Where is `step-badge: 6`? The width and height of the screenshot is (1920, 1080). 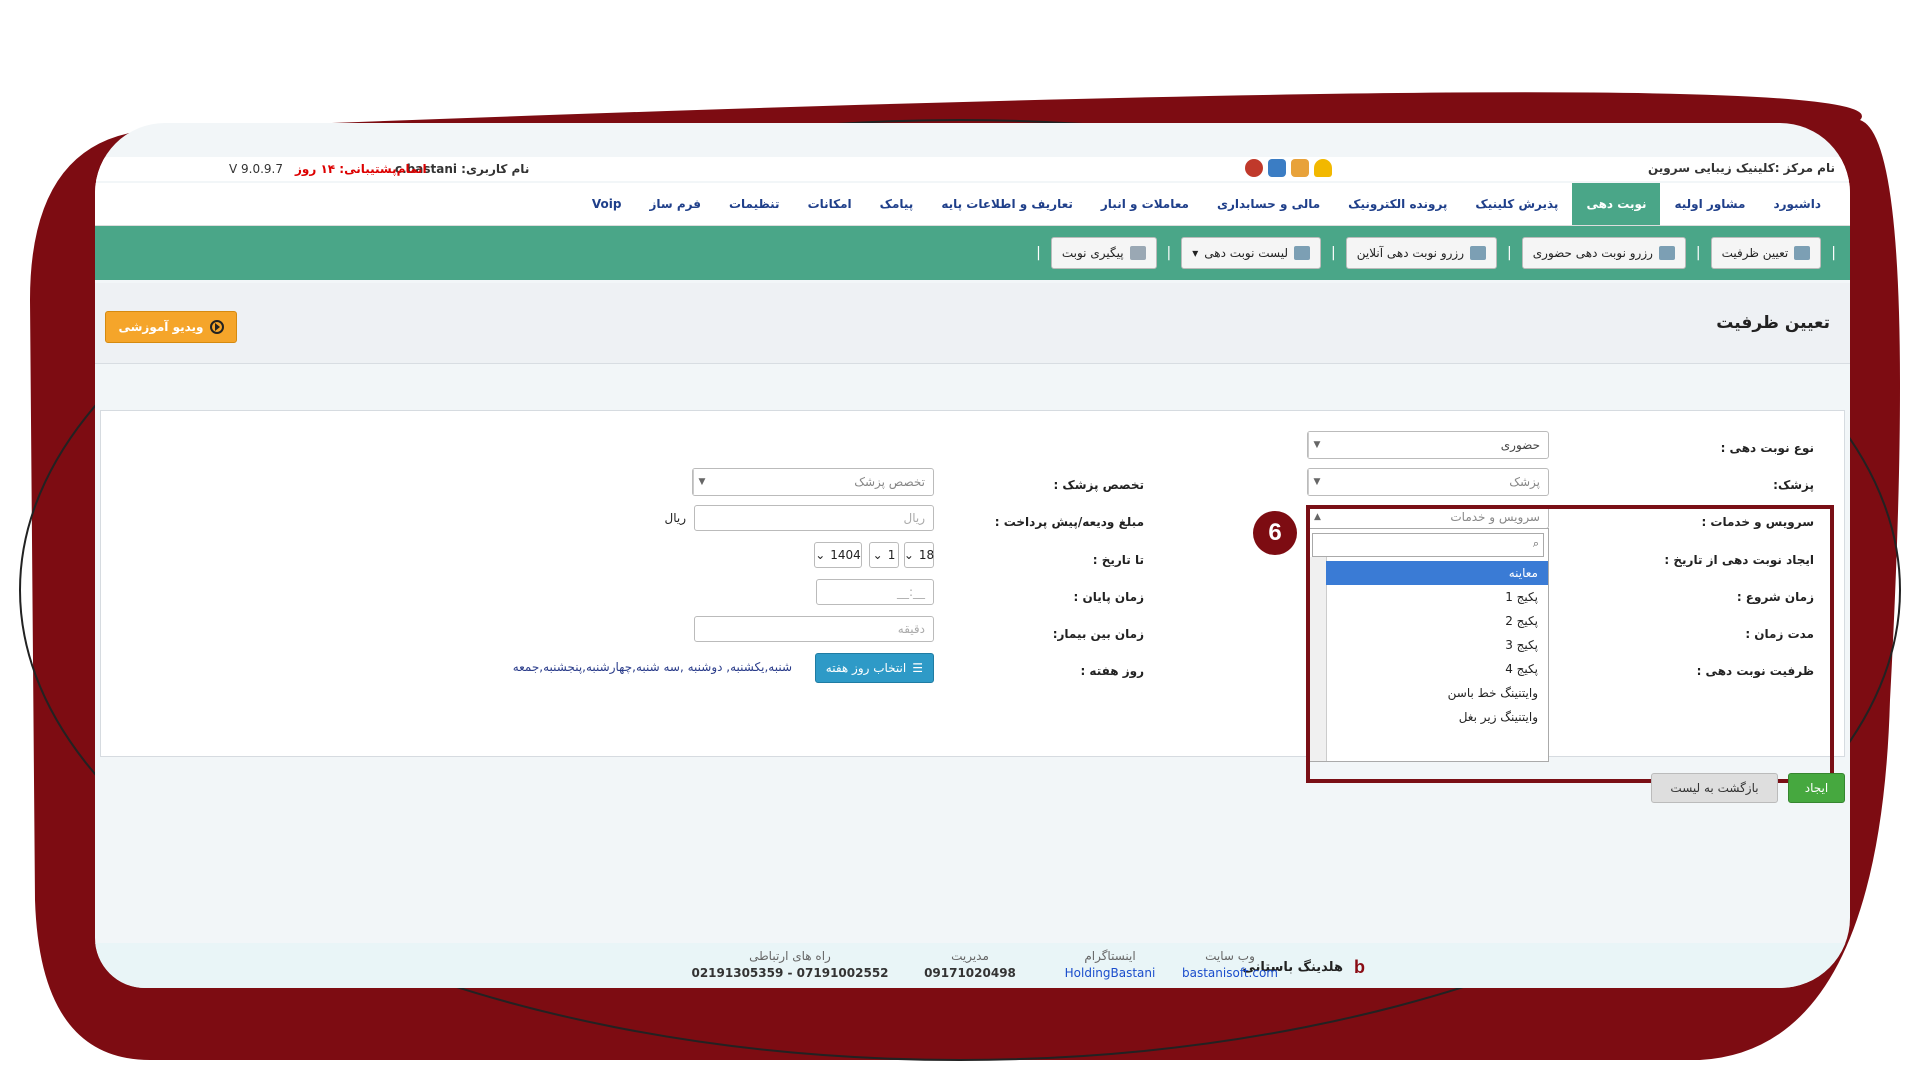
step-badge: 6 is located at coordinates (1275, 533).